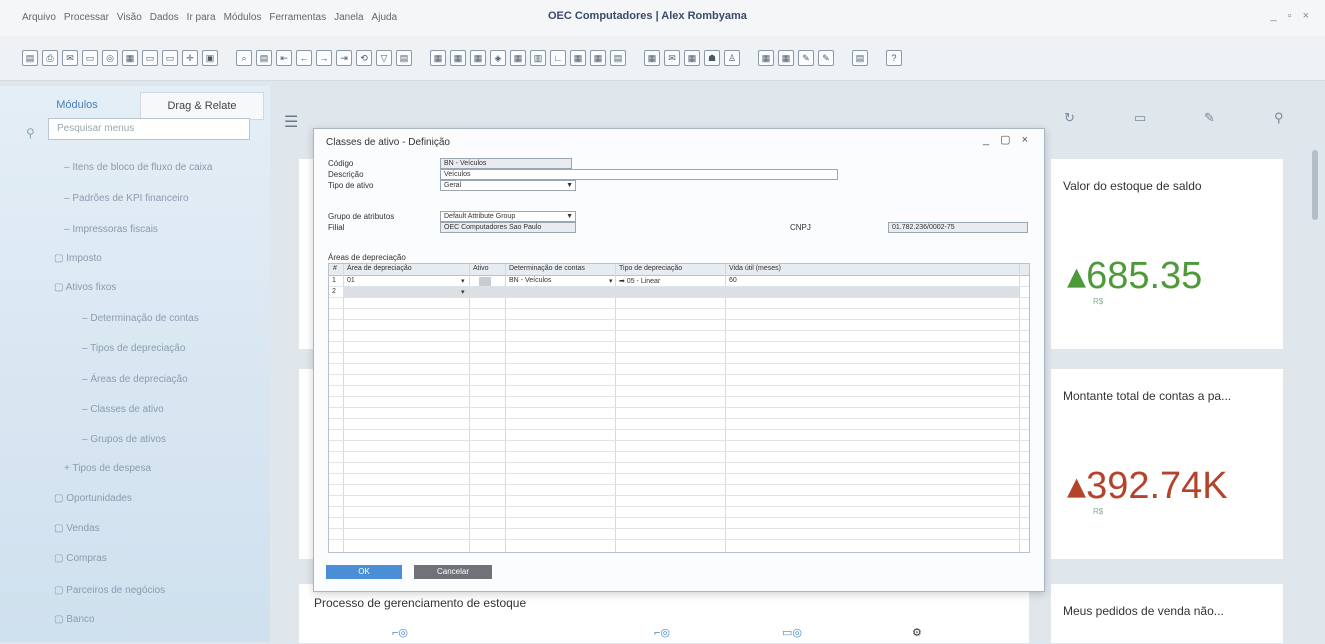 The height and width of the screenshot is (644, 1325). Describe the element at coordinates (93, 498) in the screenshot. I see `sidebar-folder: ▢ Oportunidades` at that location.